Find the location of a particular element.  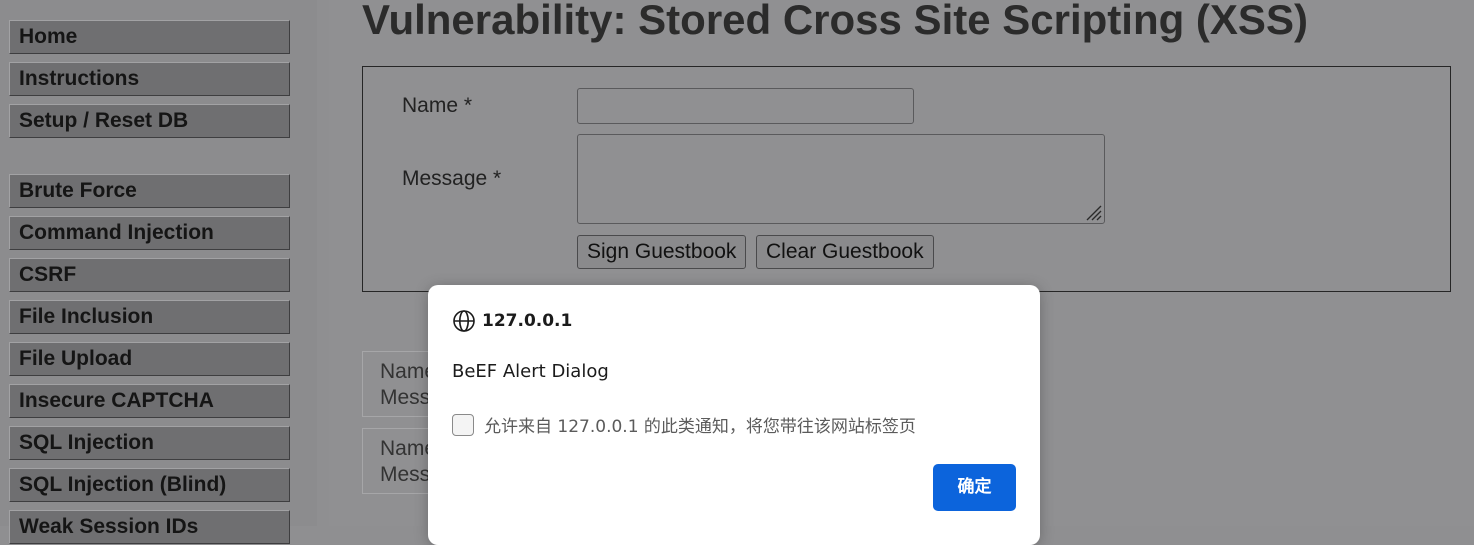

menu-item-file-inclusion: File Inclusion is located at coordinates (149, 317).